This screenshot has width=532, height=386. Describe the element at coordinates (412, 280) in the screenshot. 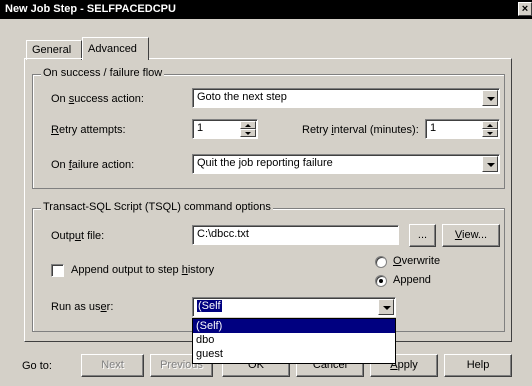

I see `append-label: Append` at that location.